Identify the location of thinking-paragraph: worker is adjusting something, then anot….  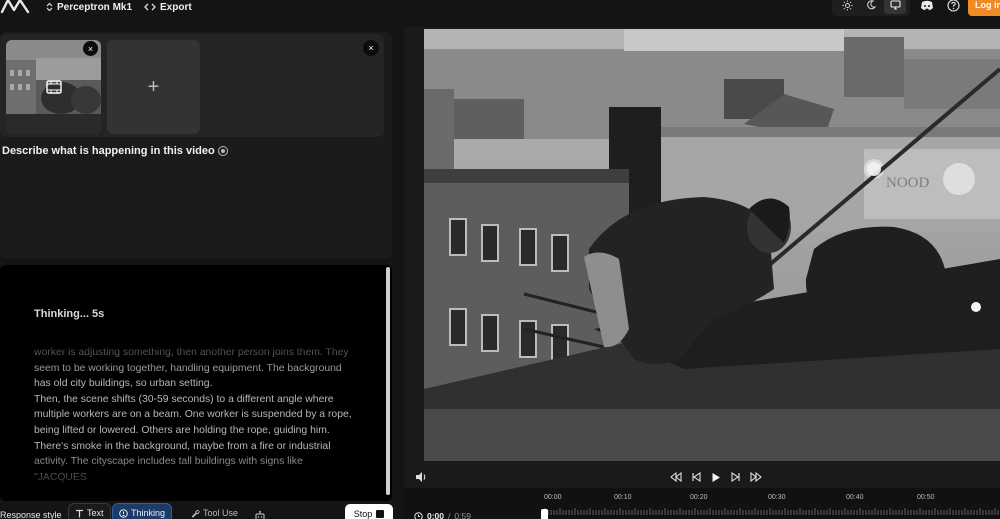
(191, 368).